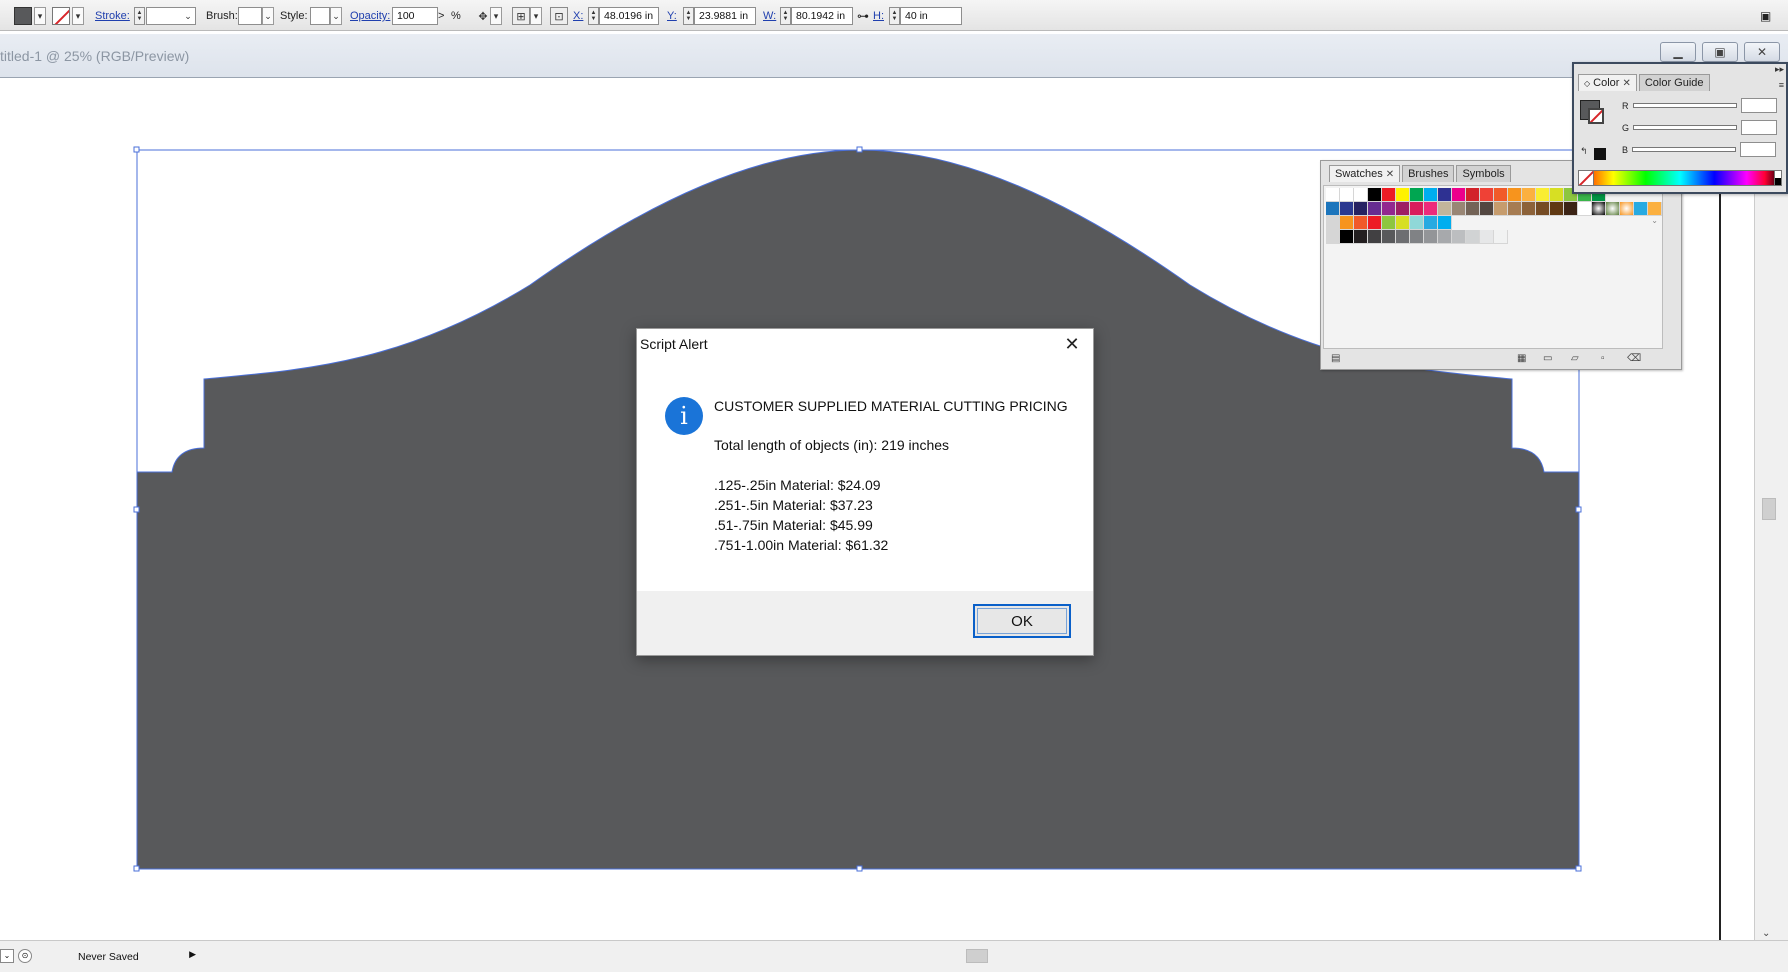 This screenshot has width=1788, height=972. What do you see at coordinates (1365, 173) in the screenshot?
I see `tab-swatches: Swatches ✕` at bounding box center [1365, 173].